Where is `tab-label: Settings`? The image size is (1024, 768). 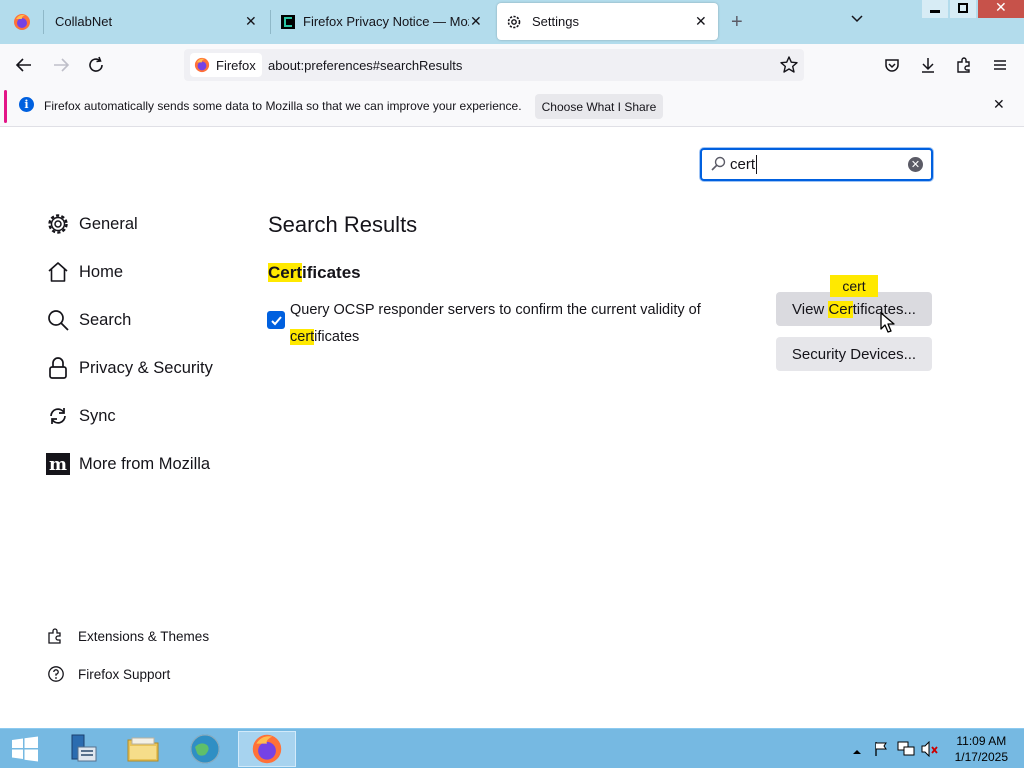 tab-label: Settings is located at coordinates (555, 21).